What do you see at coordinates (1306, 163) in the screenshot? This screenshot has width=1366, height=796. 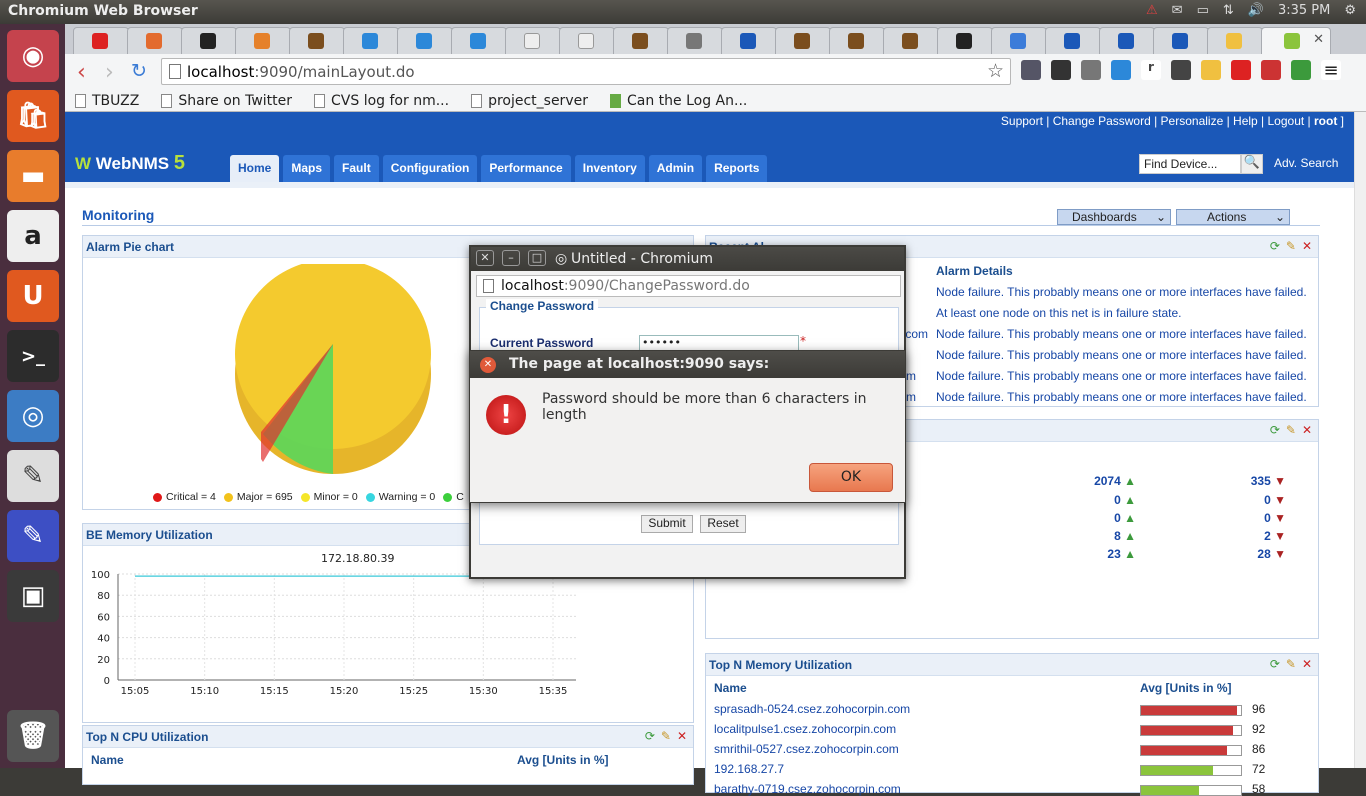 I see `adv-search-link: Adv. Search` at bounding box center [1306, 163].